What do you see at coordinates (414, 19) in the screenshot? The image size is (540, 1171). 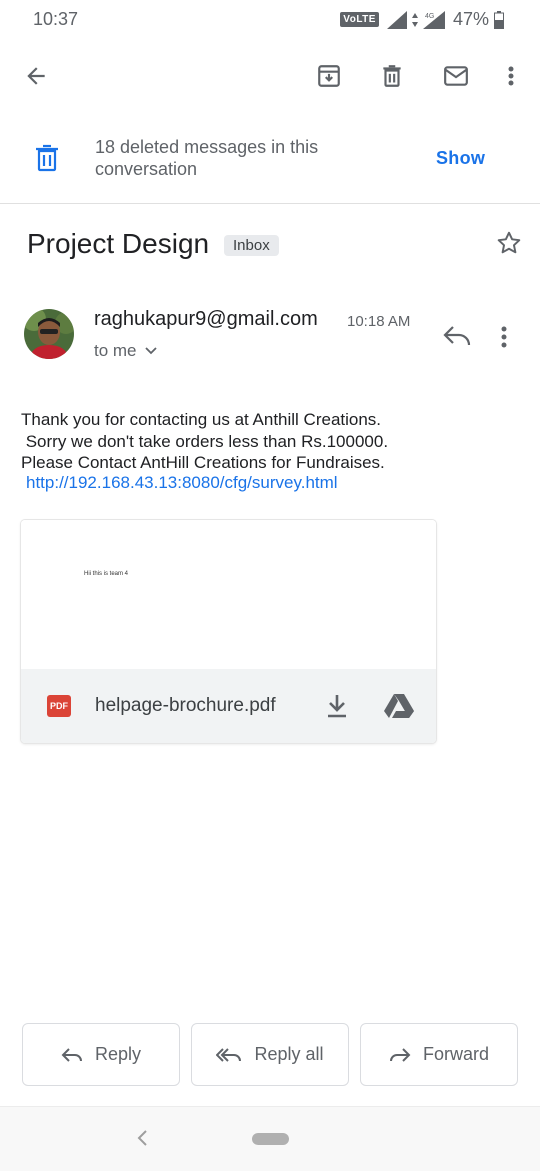 I see `data-arrows-icon` at bounding box center [414, 19].